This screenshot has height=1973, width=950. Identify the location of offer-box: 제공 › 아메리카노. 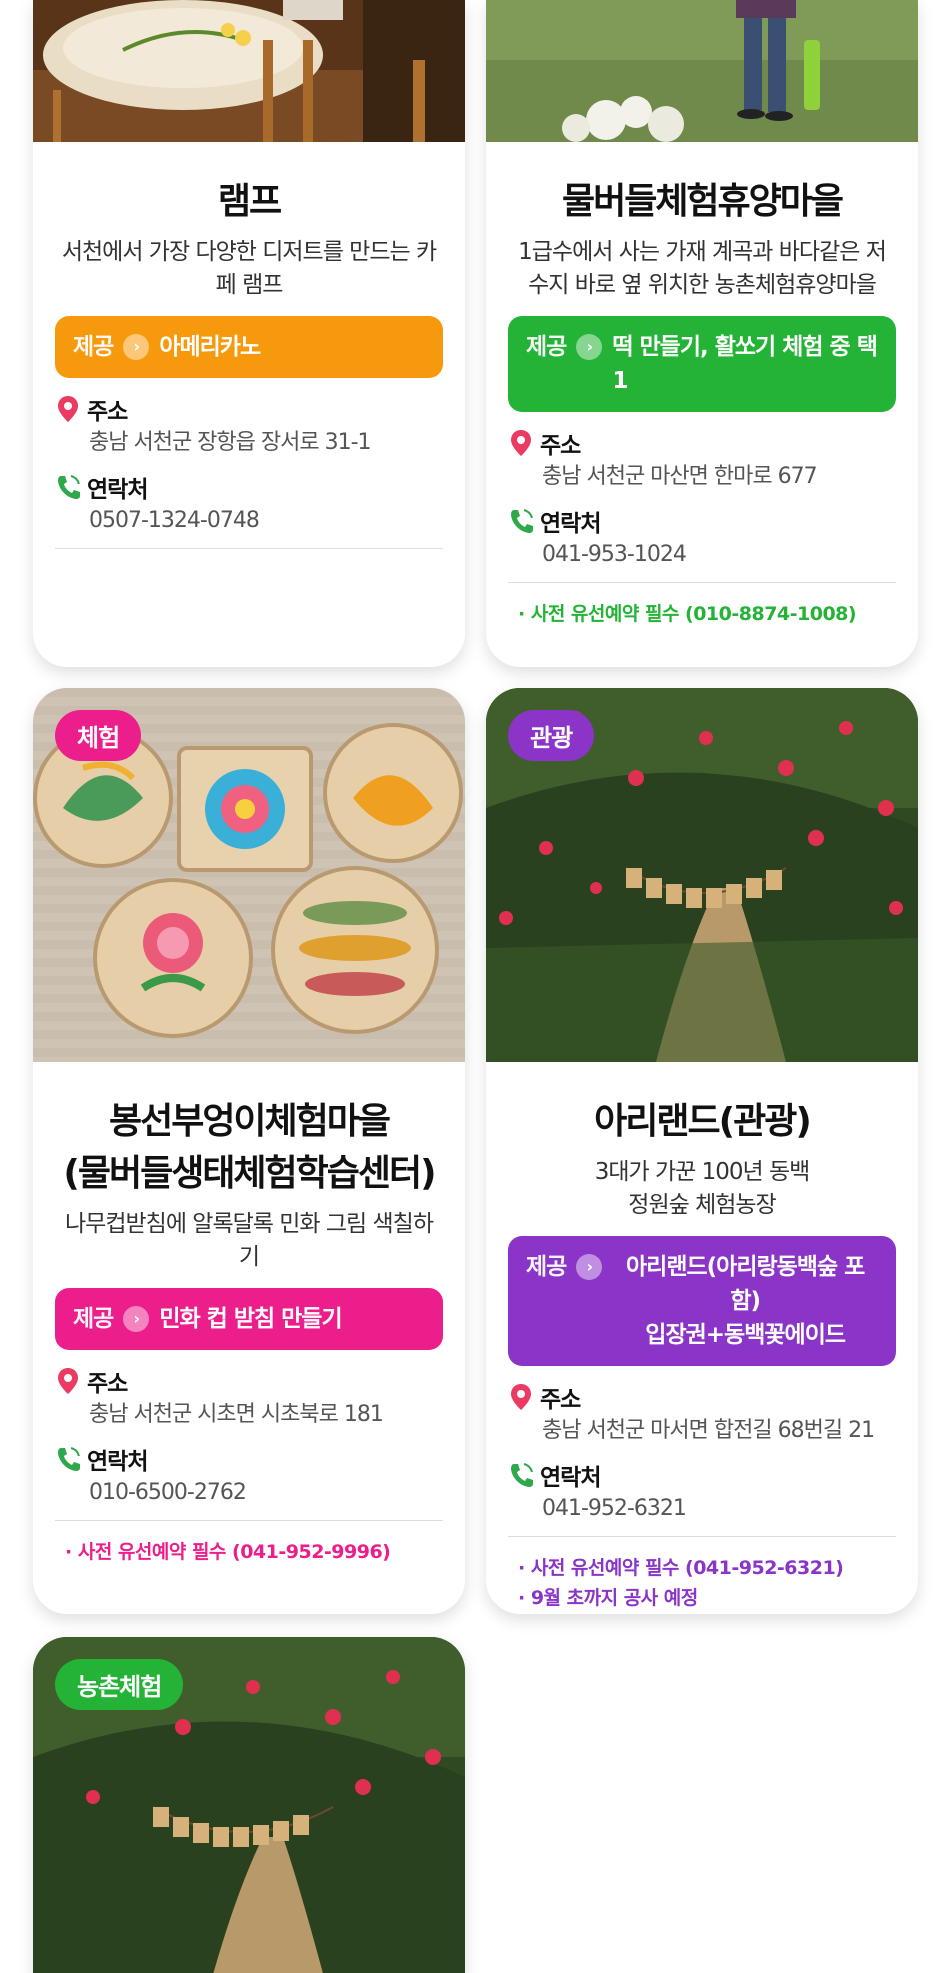
(249, 347).